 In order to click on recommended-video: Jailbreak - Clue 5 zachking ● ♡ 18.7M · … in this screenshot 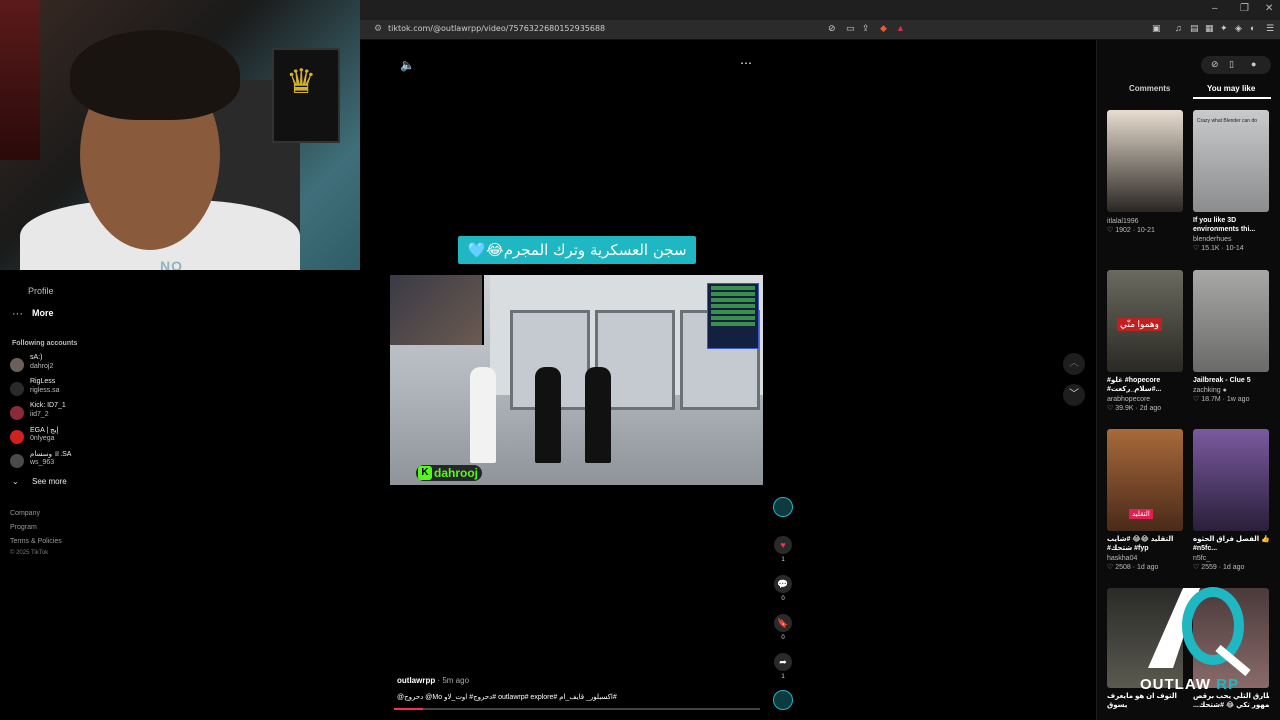, I will do `click(1231, 336)`.